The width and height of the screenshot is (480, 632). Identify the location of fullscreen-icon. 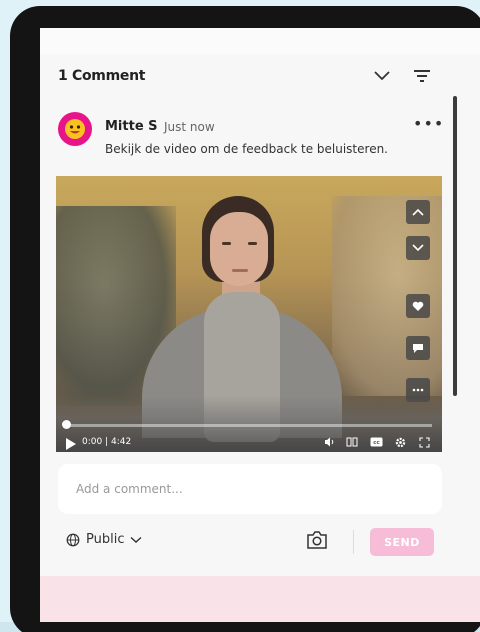
(424, 442).